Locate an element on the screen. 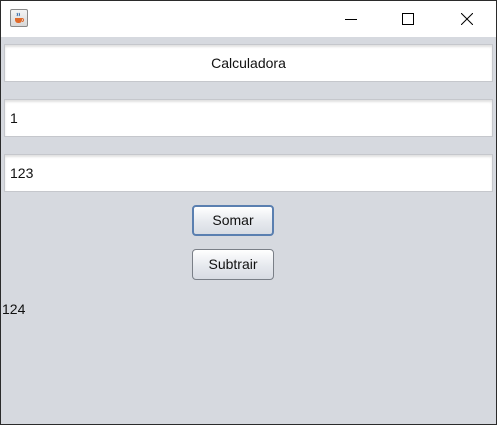 The height and width of the screenshot is (425, 497). maximize-icon is located at coordinates (408, 19).